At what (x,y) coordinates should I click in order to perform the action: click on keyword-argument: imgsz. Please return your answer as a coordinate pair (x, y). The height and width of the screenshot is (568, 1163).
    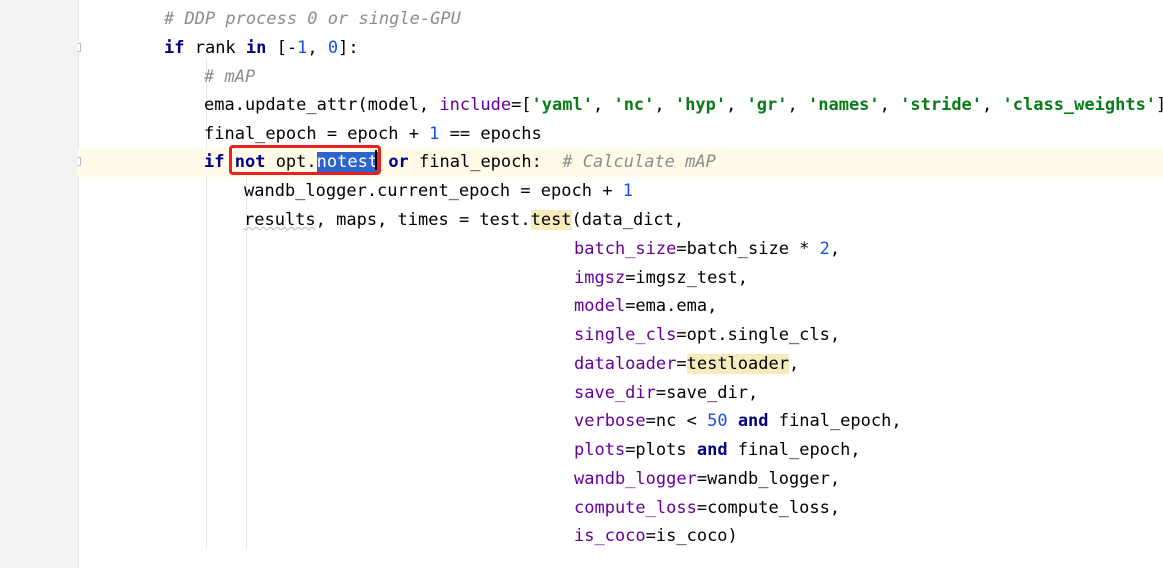
    Looking at the image, I should click on (600, 278).